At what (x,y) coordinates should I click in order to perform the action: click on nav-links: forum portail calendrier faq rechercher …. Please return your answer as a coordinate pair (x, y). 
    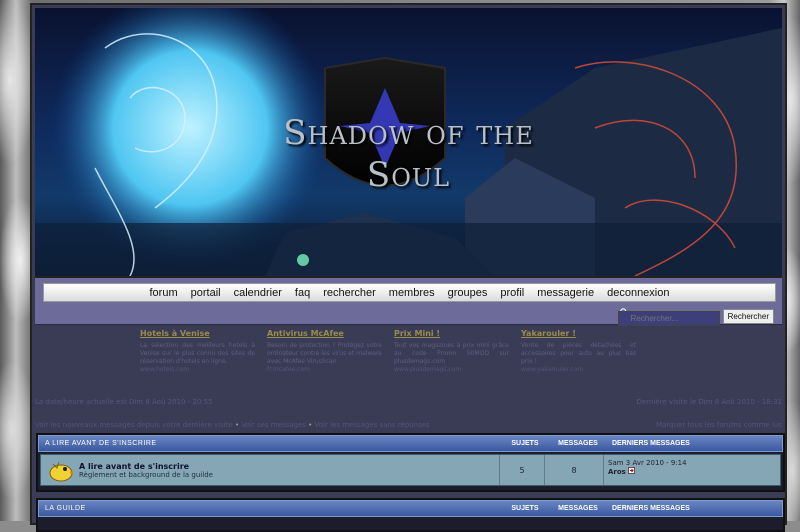
    Looking at the image, I should click on (409, 292).